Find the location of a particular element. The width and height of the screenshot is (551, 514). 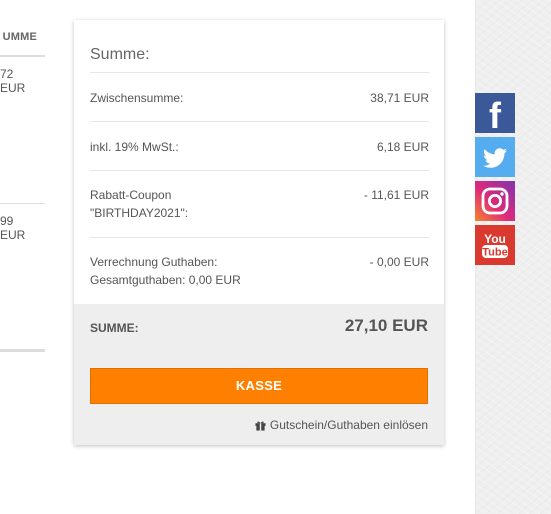

facebook-glyph: f is located at coordinates (495, 114).